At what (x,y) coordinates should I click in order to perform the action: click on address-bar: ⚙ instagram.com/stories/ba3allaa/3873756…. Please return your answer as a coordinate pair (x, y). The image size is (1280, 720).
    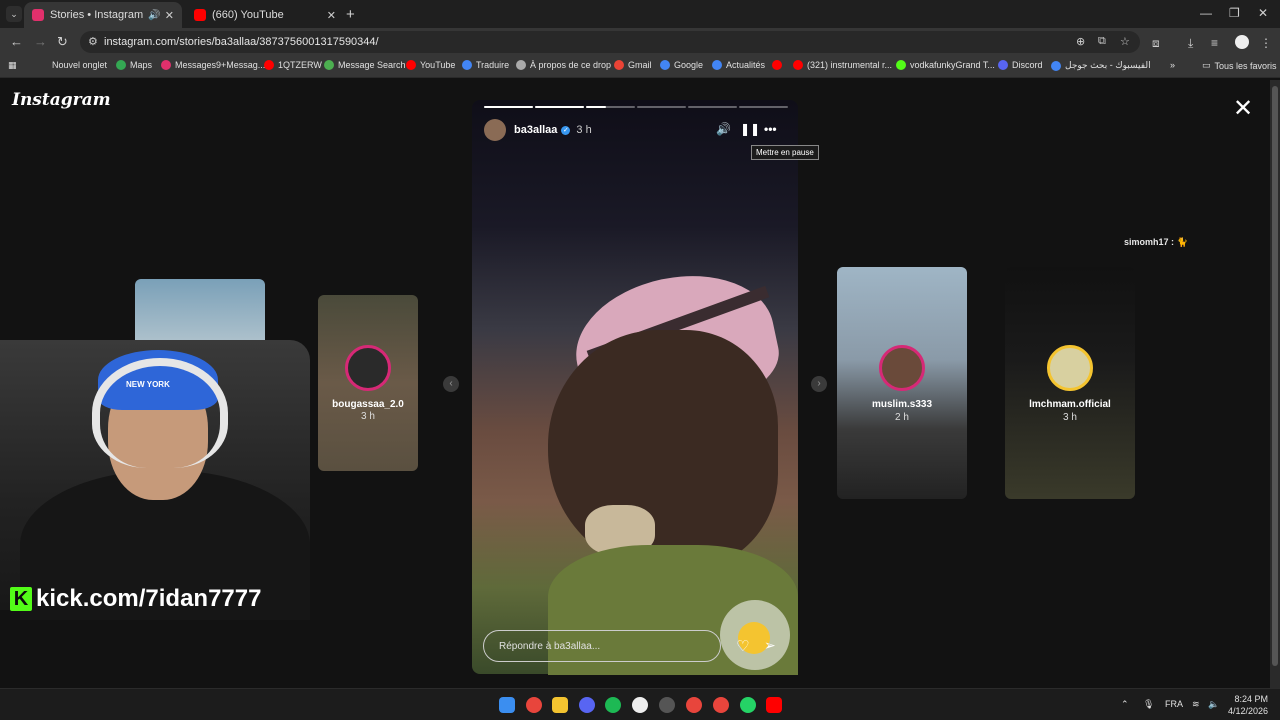
    Looking at the image, I should click on (610, 42).